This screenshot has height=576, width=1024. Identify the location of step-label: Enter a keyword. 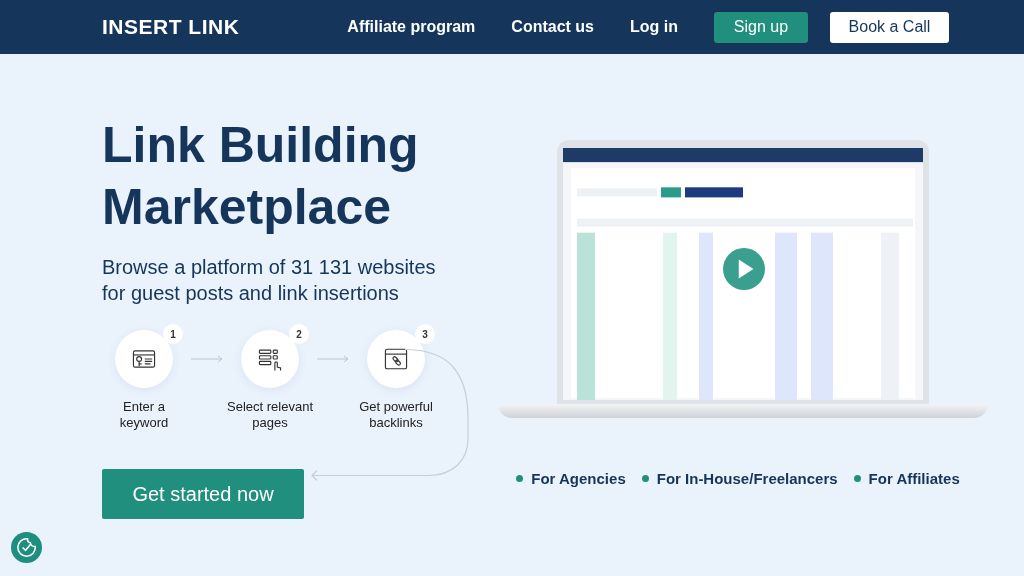
(144, 415).